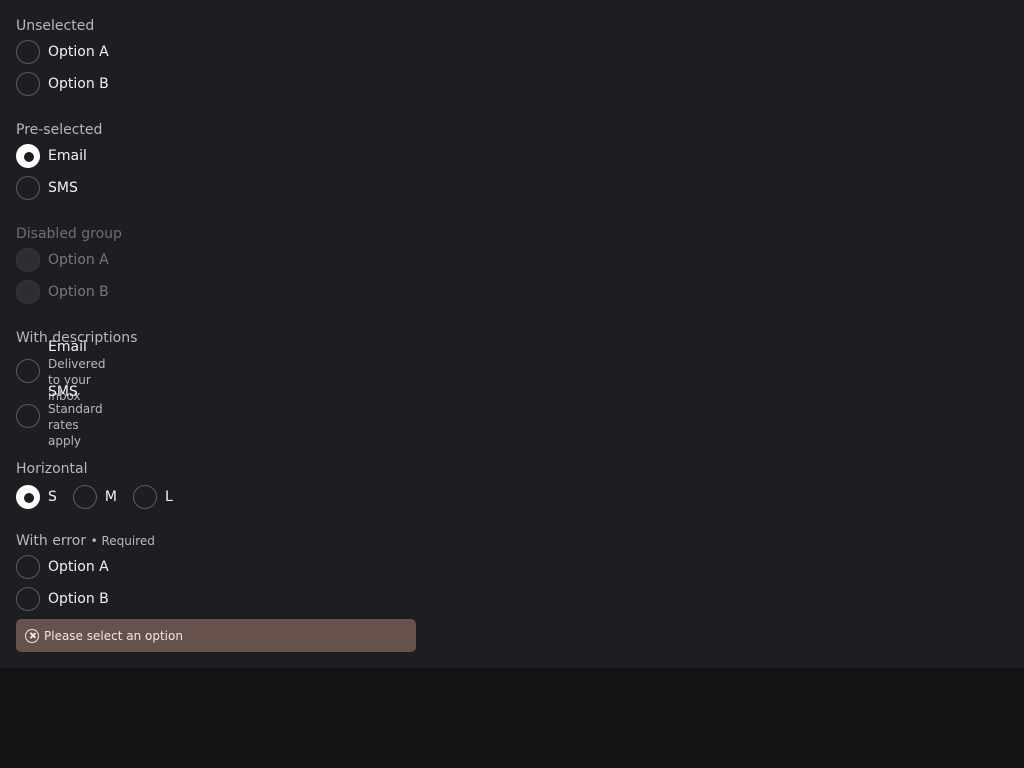  I want to click on error-message-banner: Please select an option, so click(216, 635).